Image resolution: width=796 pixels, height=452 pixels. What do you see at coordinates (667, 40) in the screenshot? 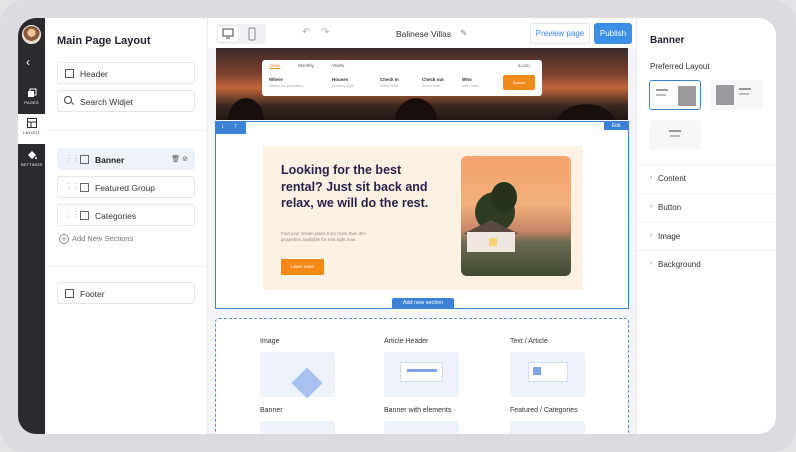
I see `properties-title: Banner` at bounding box center [667, 40].